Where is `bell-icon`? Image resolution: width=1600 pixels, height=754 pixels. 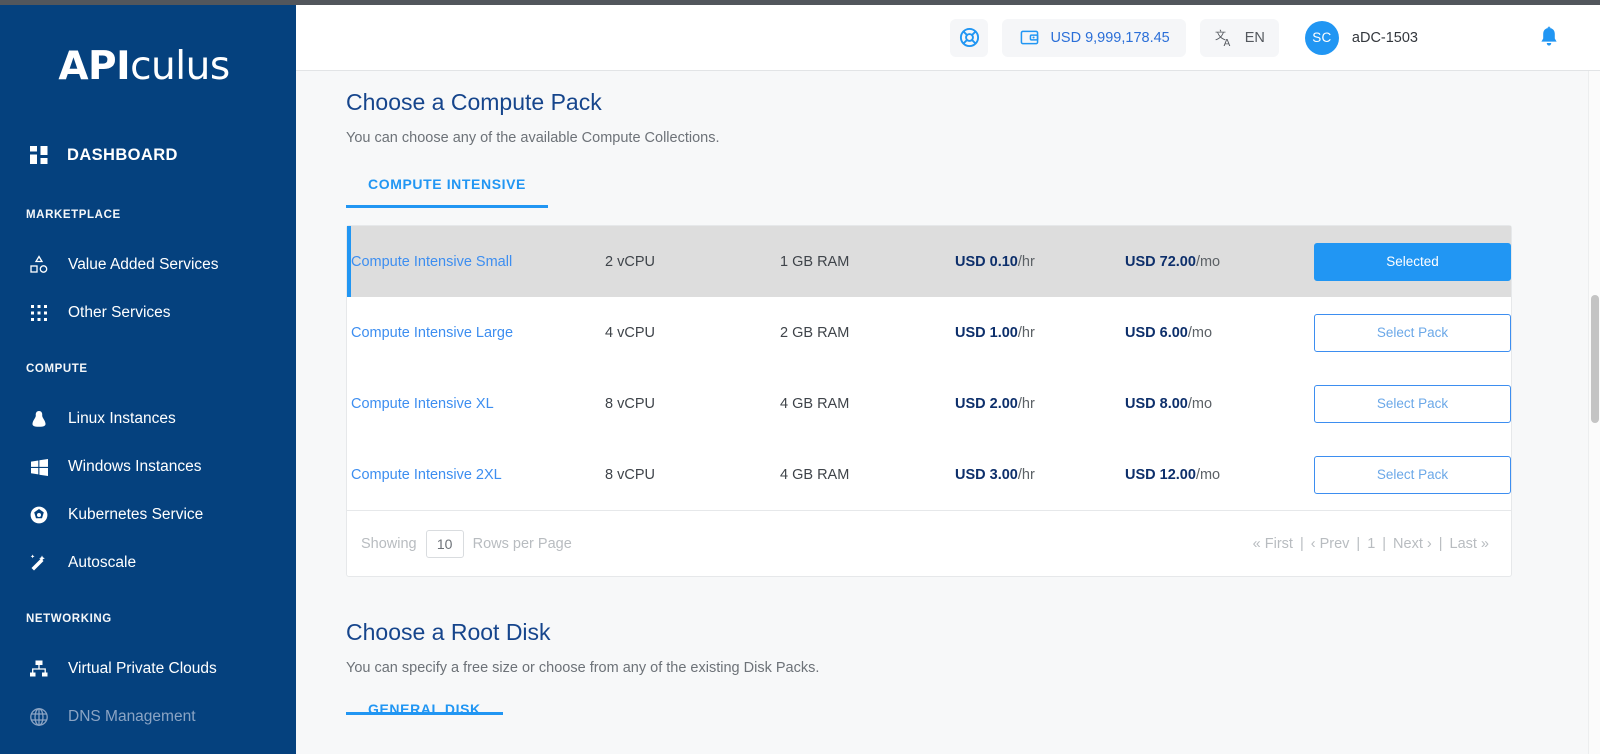
bell-icon is located at coordinates (1549, 37).